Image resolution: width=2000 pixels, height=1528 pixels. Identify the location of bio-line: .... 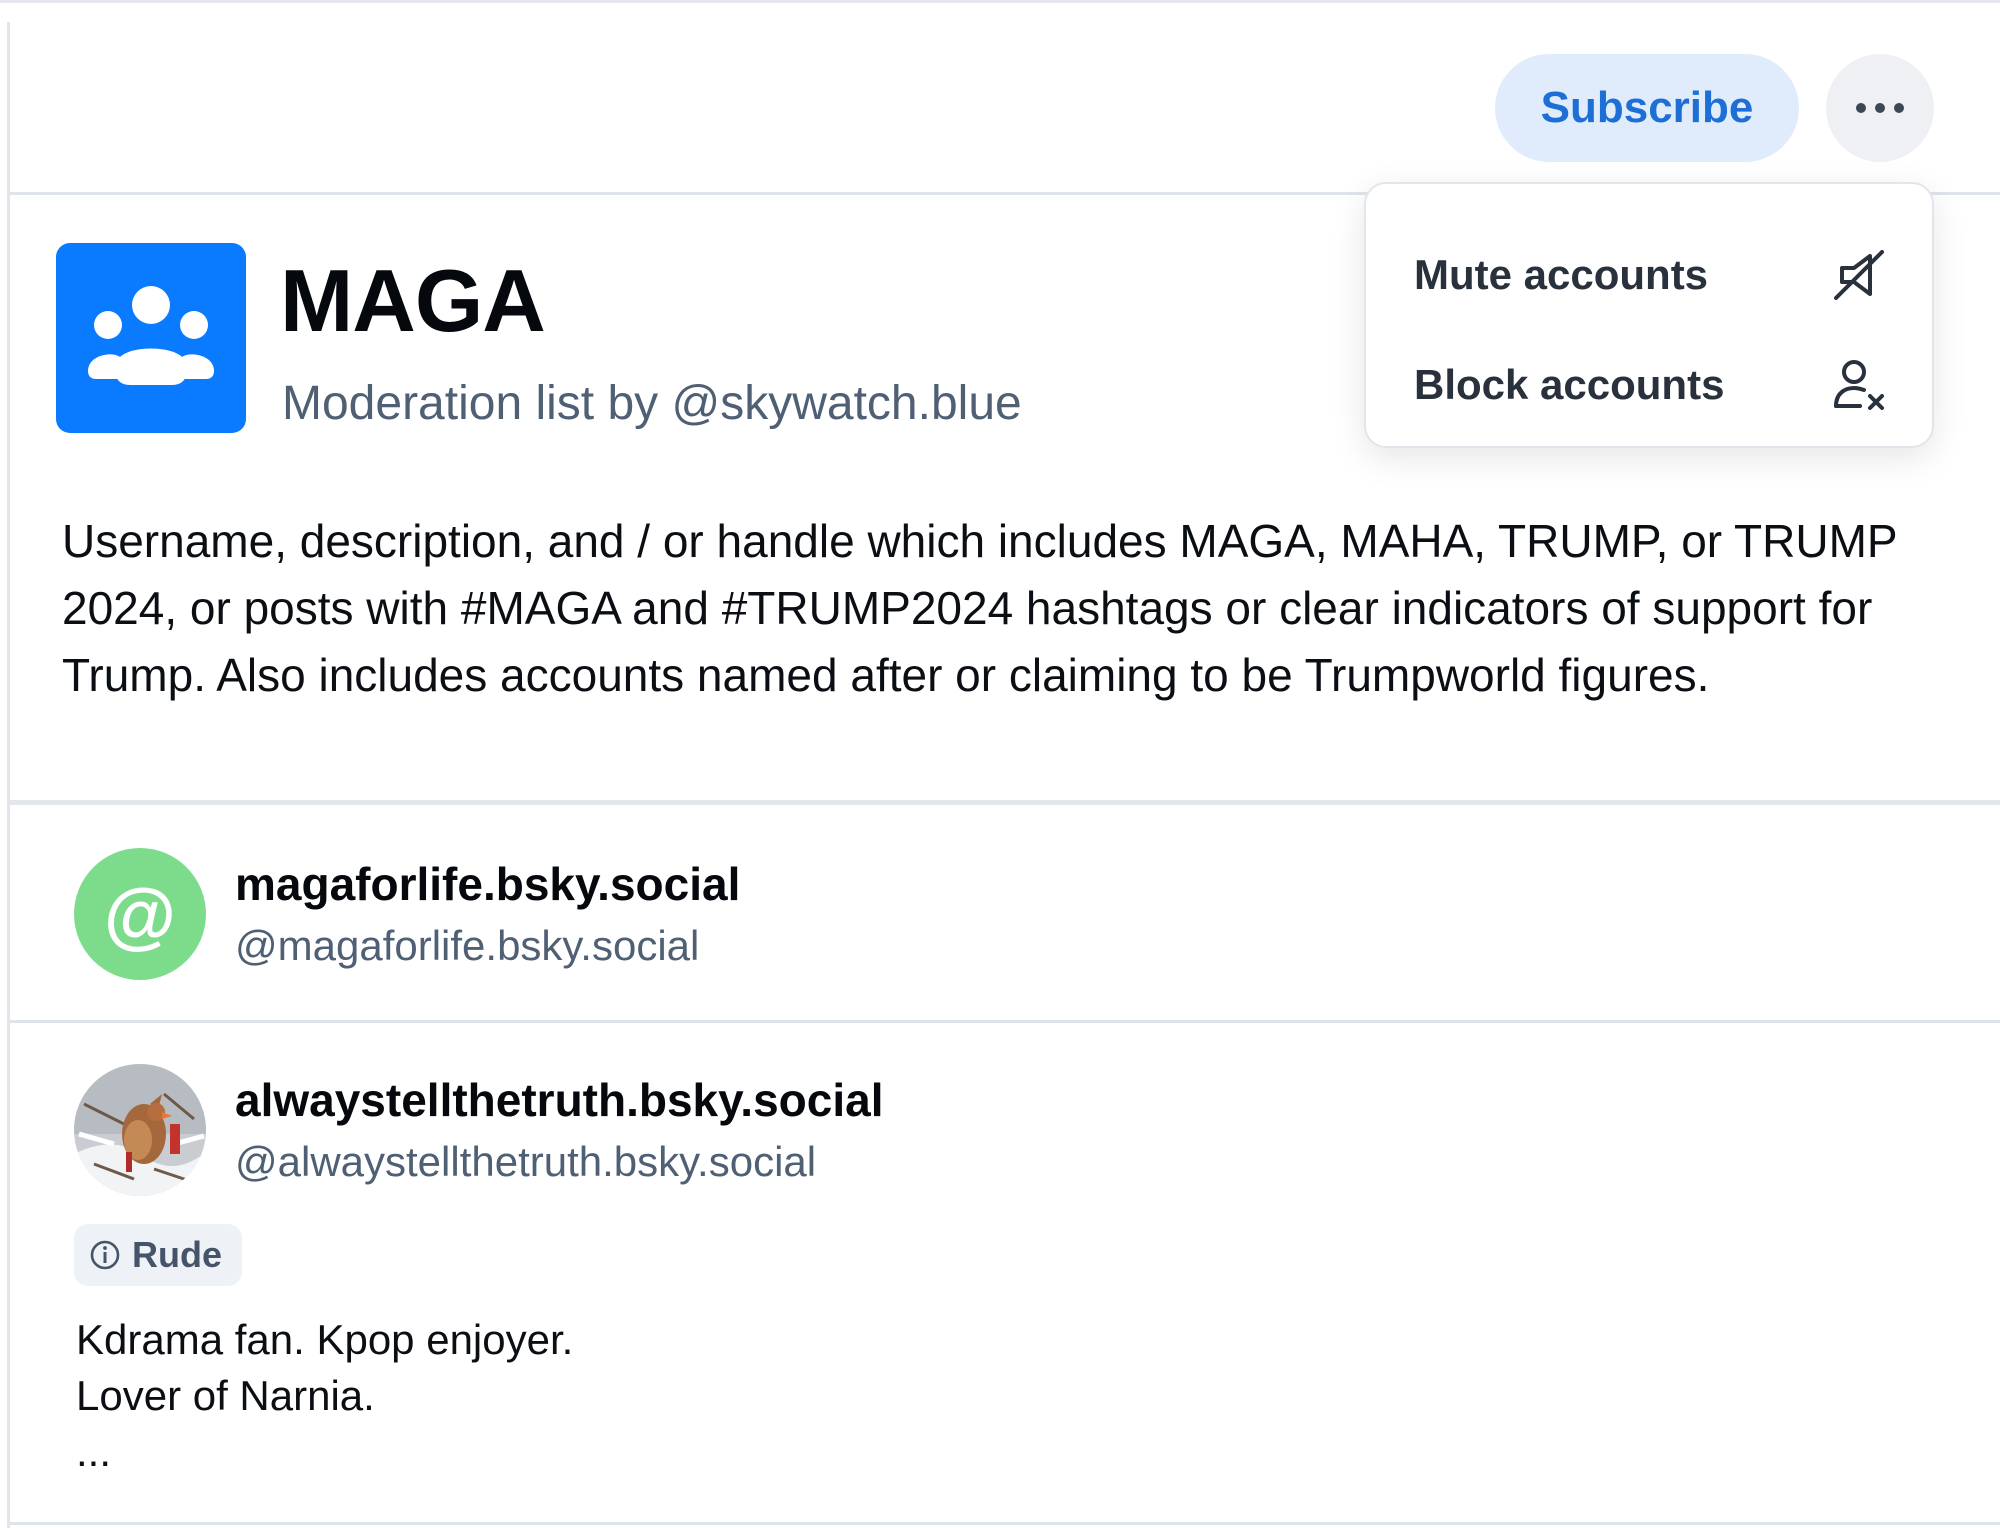
(94, 1451).